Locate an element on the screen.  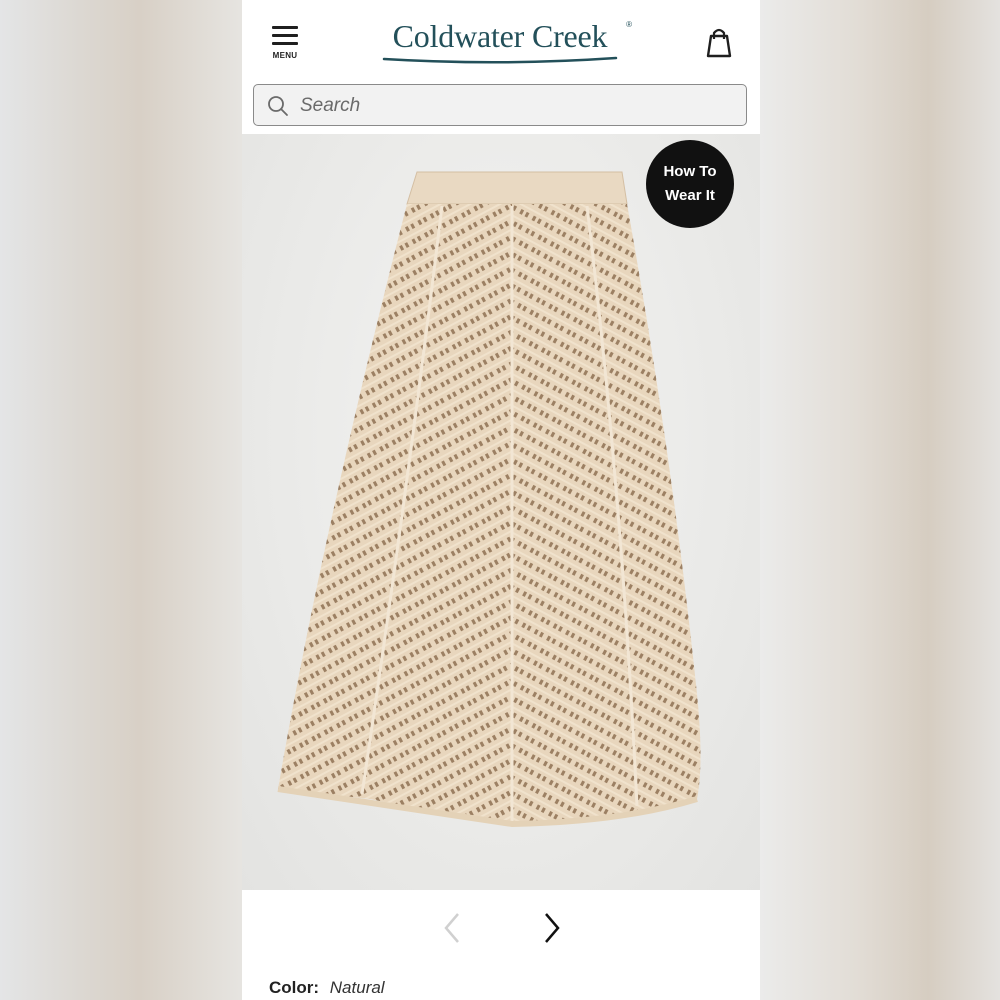
logo-text: Coldwater Creek is located at coordinates (500, 36).